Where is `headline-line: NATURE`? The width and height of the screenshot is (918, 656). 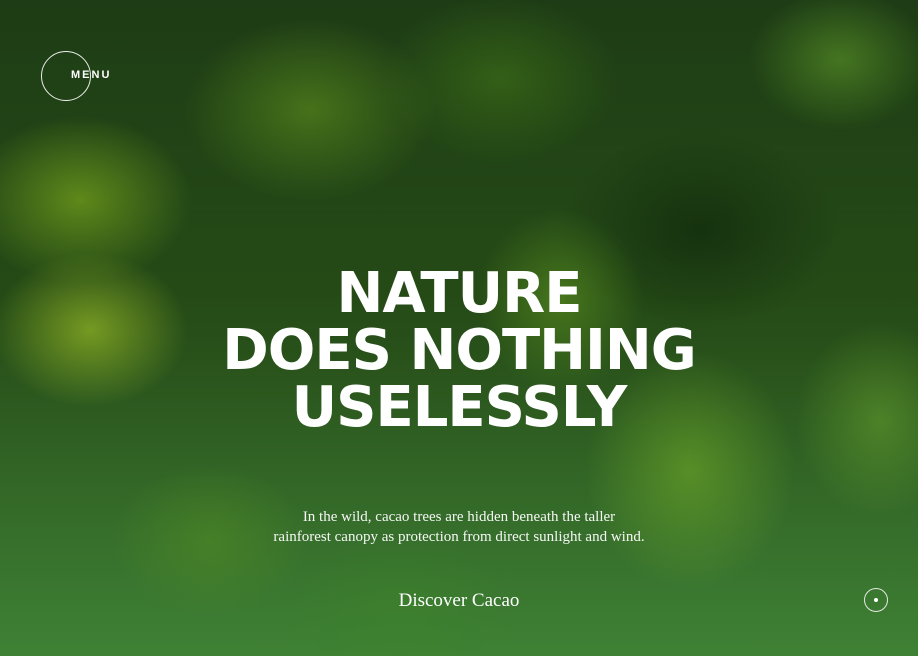
headline-line: NATURE is located at coordinates (459, 293).